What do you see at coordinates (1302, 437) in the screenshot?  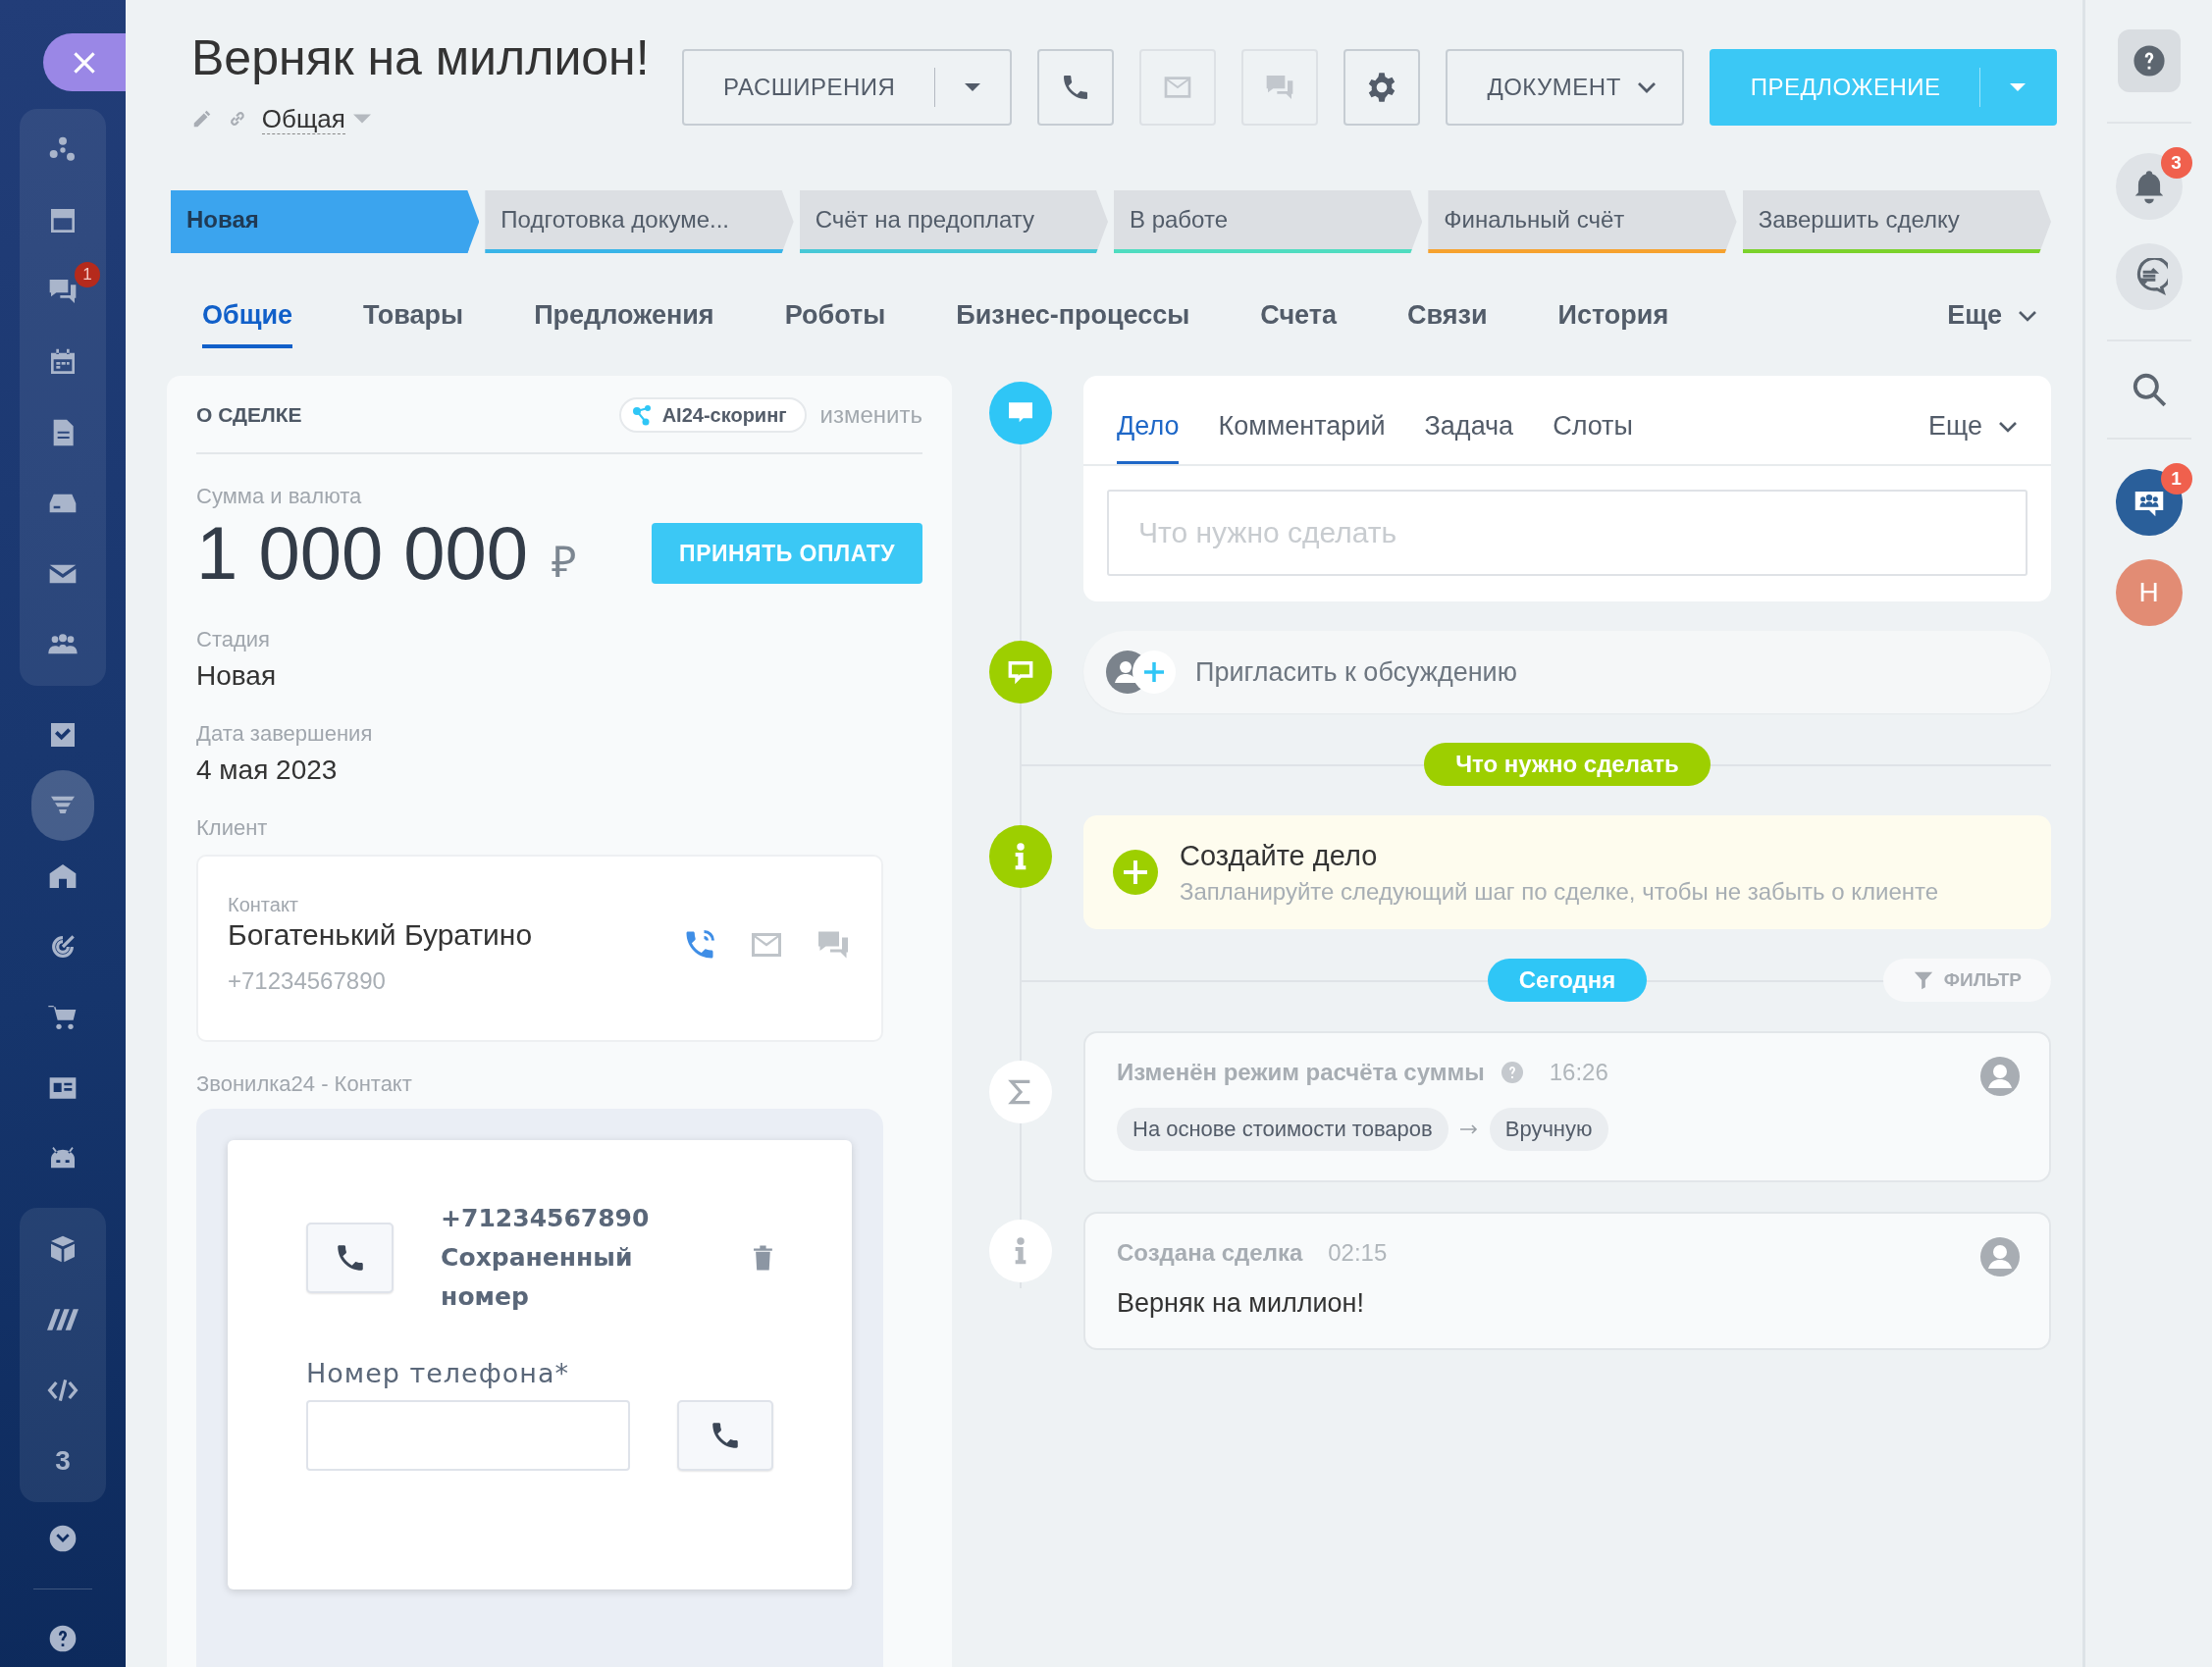 I see `composer-tab: Комментарий` at bounding box center [1302, 437].